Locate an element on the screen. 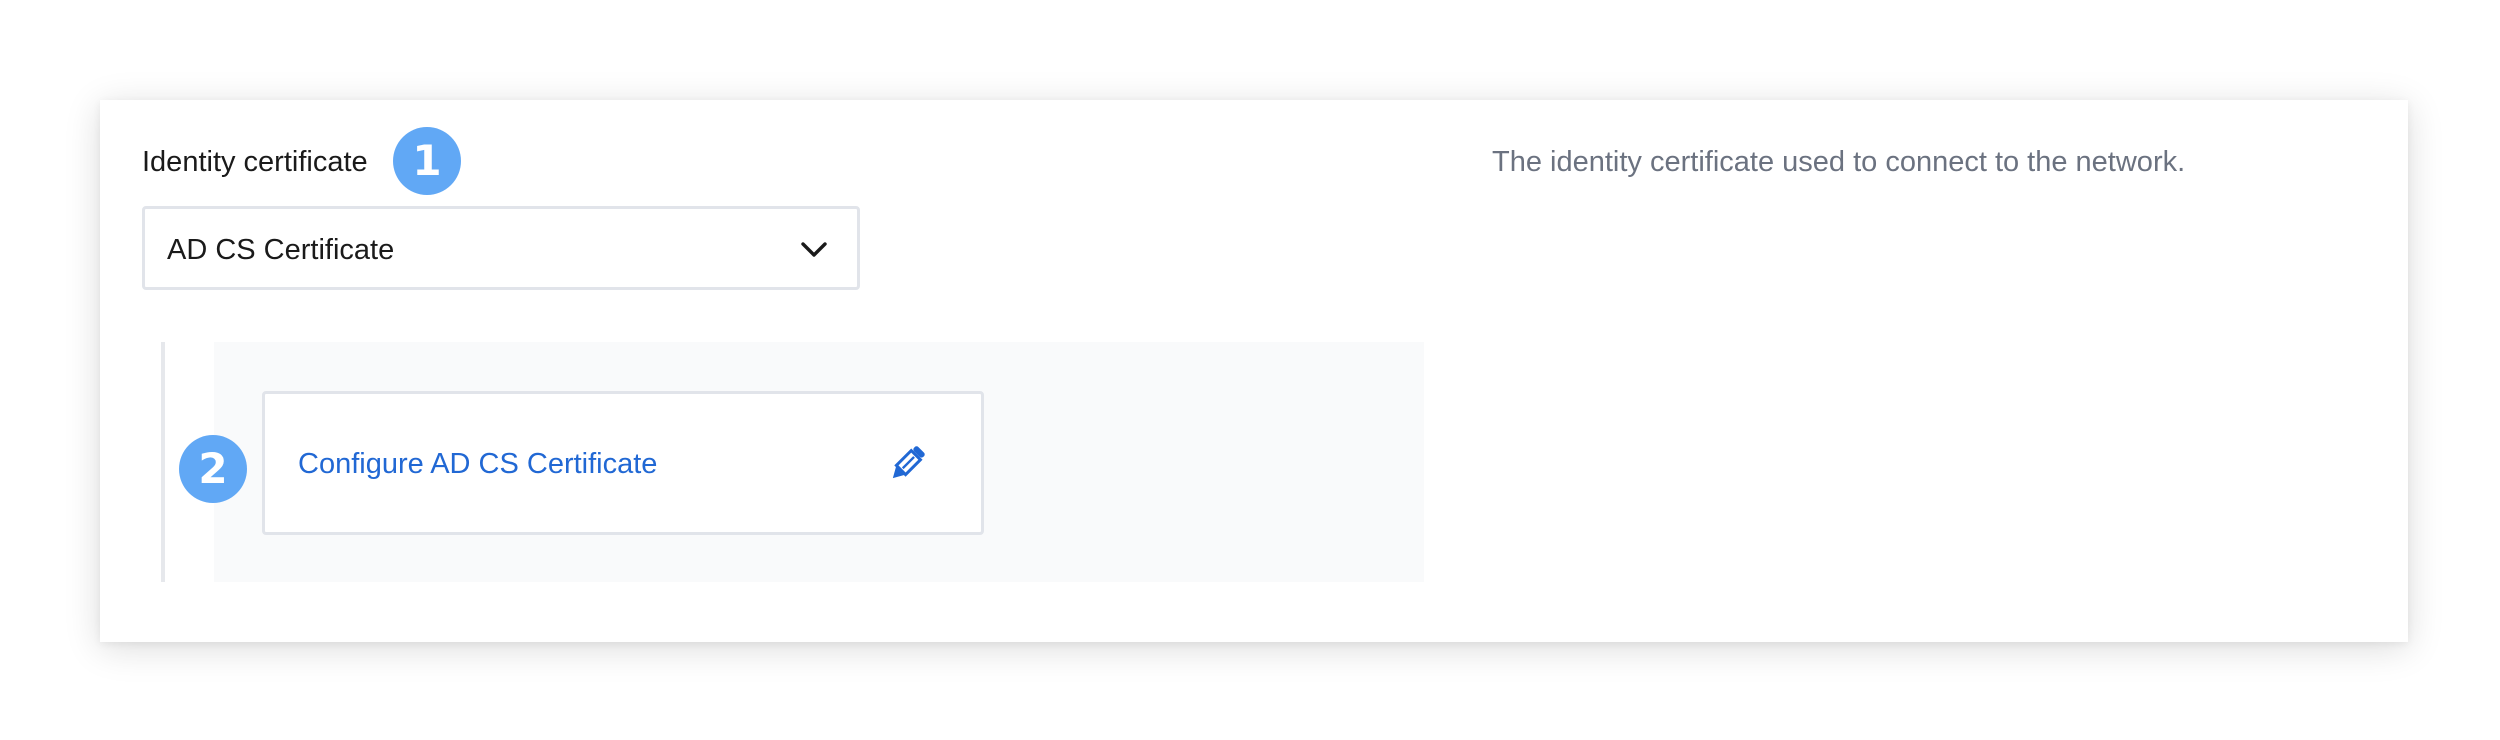  identity-certificate-select: AD CS Certificate is located at coordinates (501, 248).